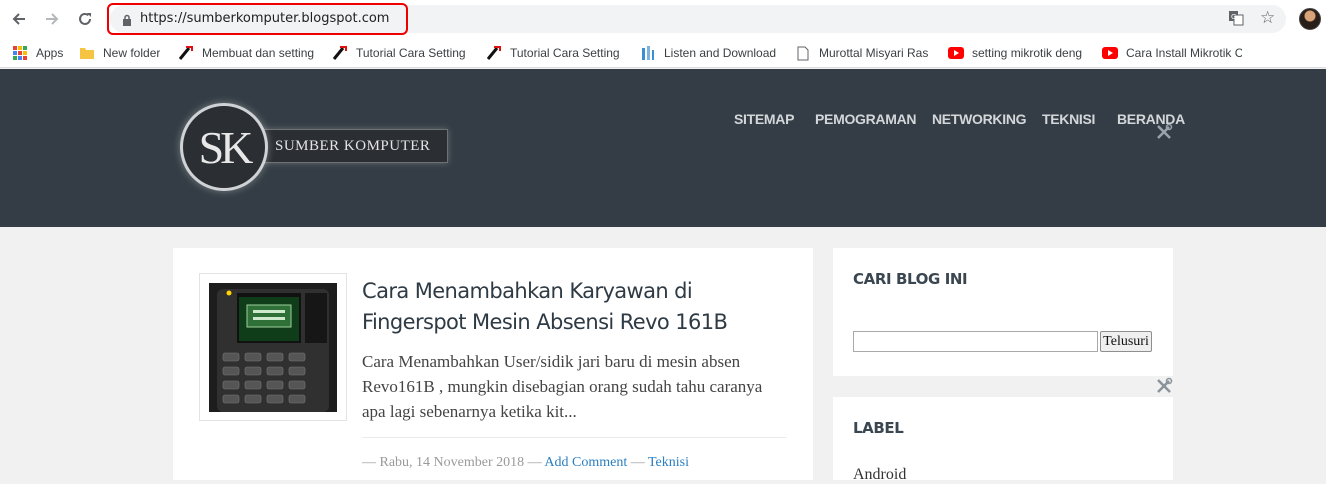 The height and width of the screenshot is (484, 1326). What do you see at coordinates (1126, 341) in the screenshot?
I see `search-button: Telusuri` at bounding box center [1126, 341].